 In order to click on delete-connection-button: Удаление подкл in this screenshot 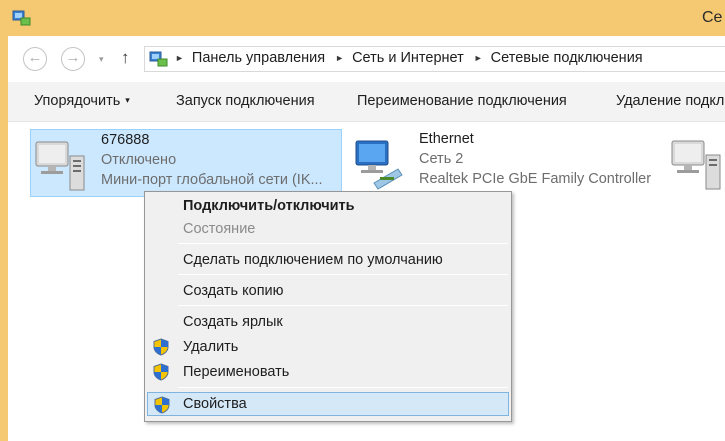, I will do `click(670, 101)`.